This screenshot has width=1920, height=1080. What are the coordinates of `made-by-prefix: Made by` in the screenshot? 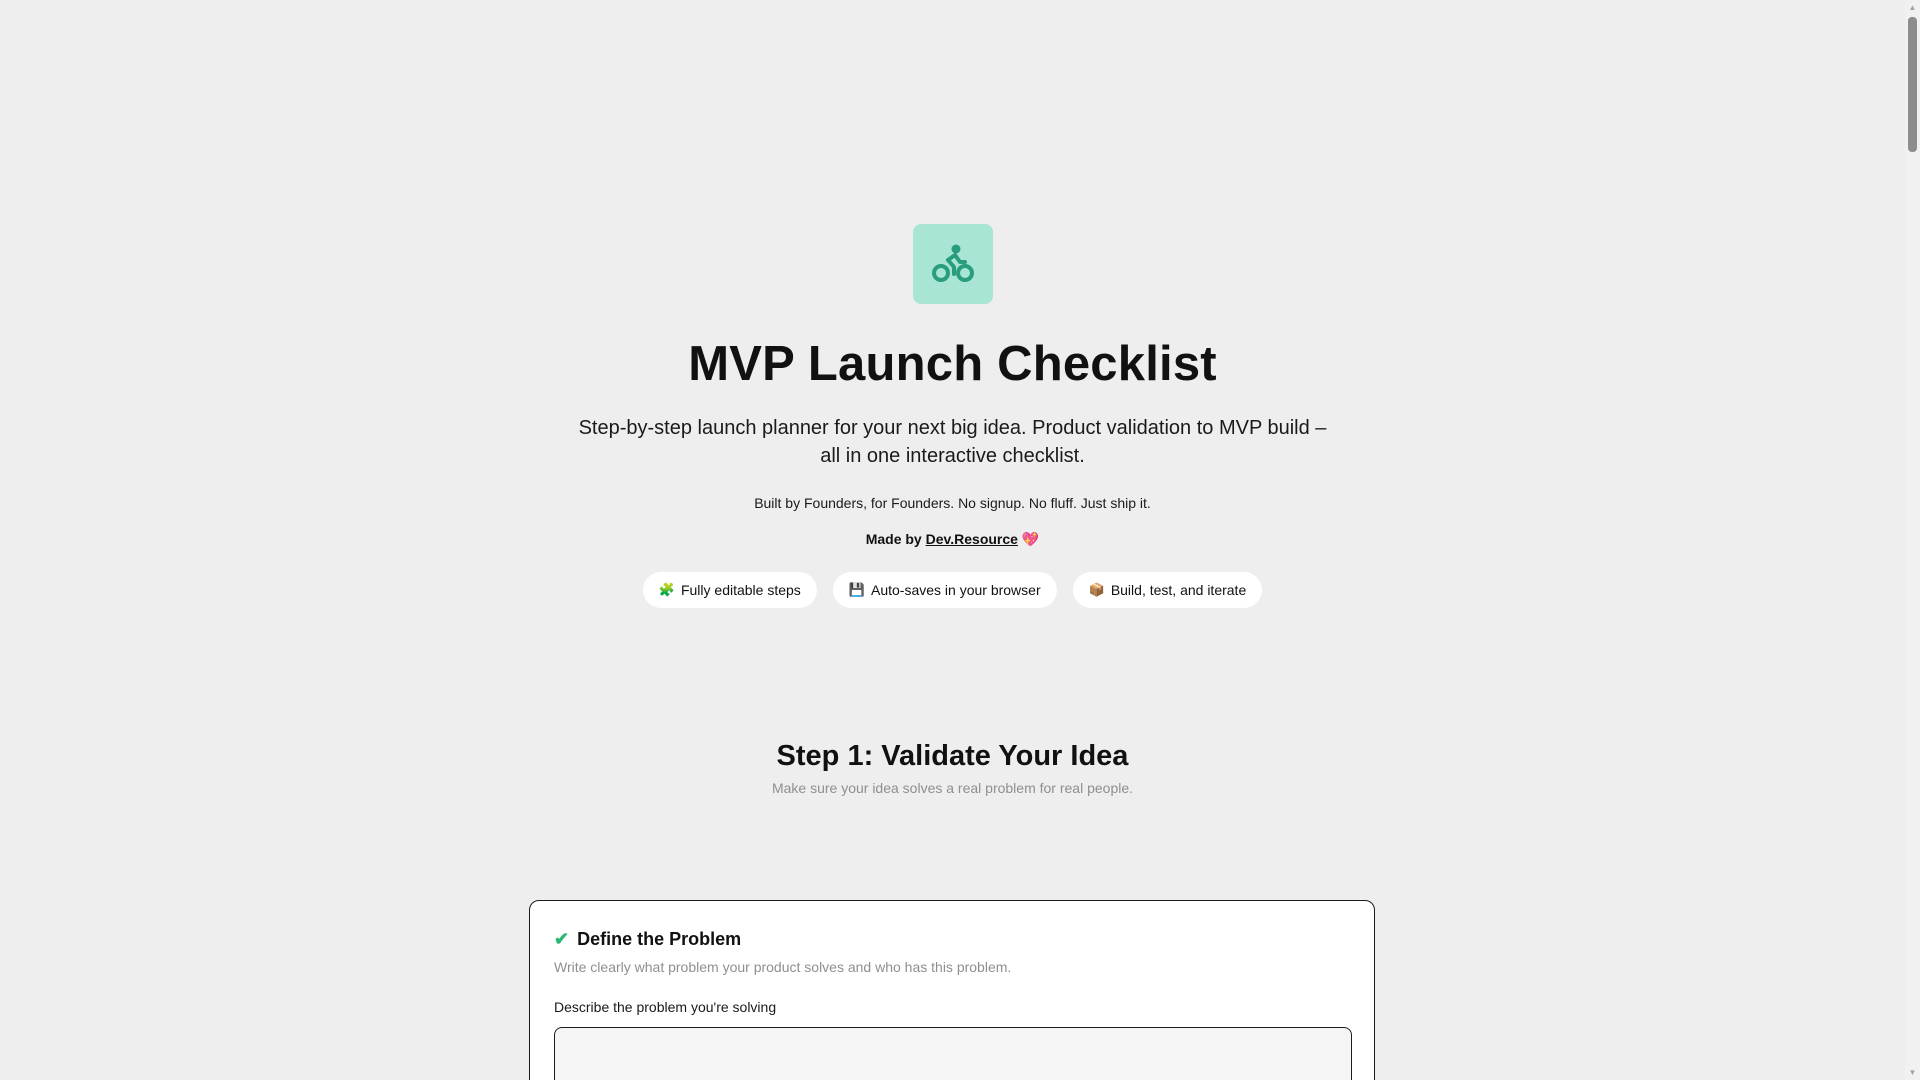 It's located at (893, 539).